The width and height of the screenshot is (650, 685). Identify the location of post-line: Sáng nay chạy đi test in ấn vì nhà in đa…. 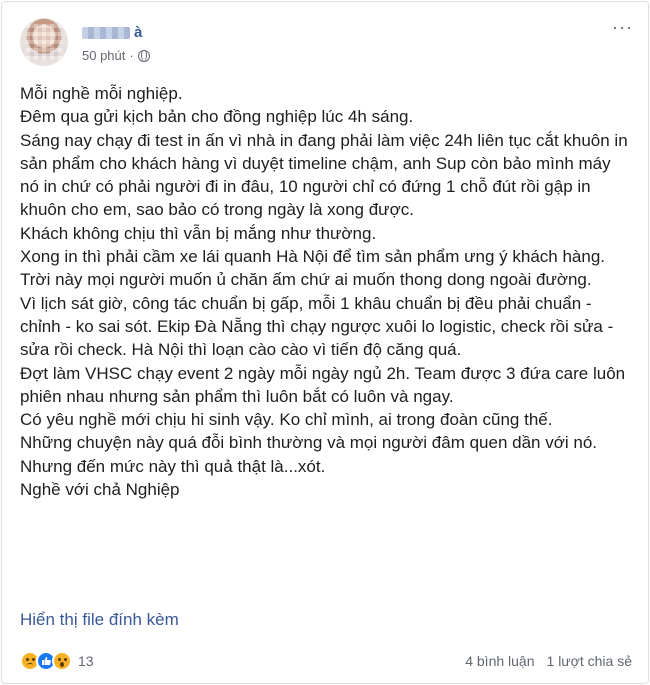
(324, 175).